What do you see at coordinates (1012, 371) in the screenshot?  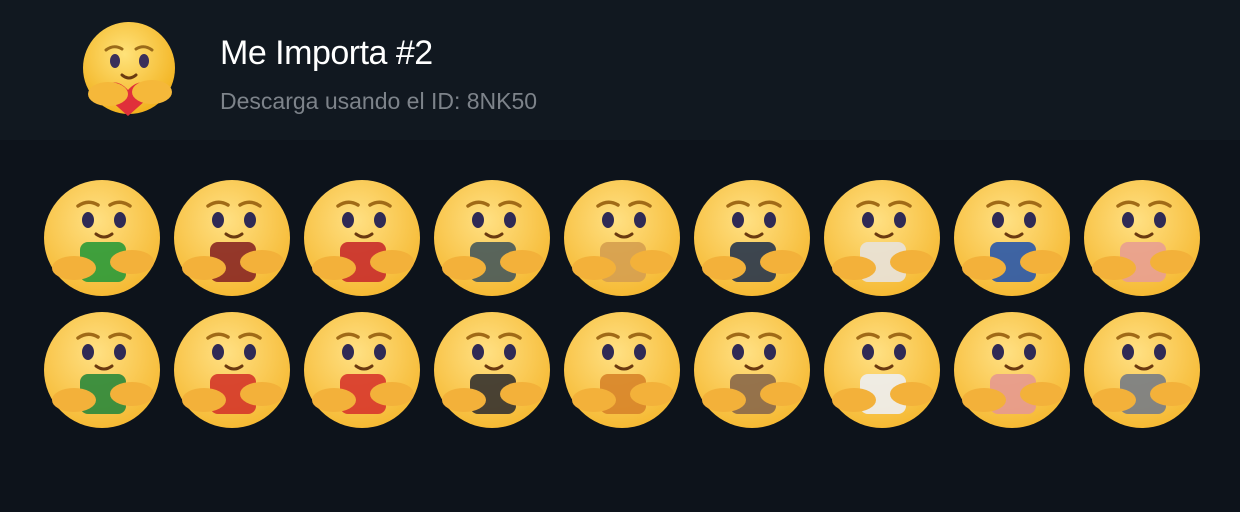 I see `care-emoji-pink-figure-sticker` at bounding box center [1012, 371].